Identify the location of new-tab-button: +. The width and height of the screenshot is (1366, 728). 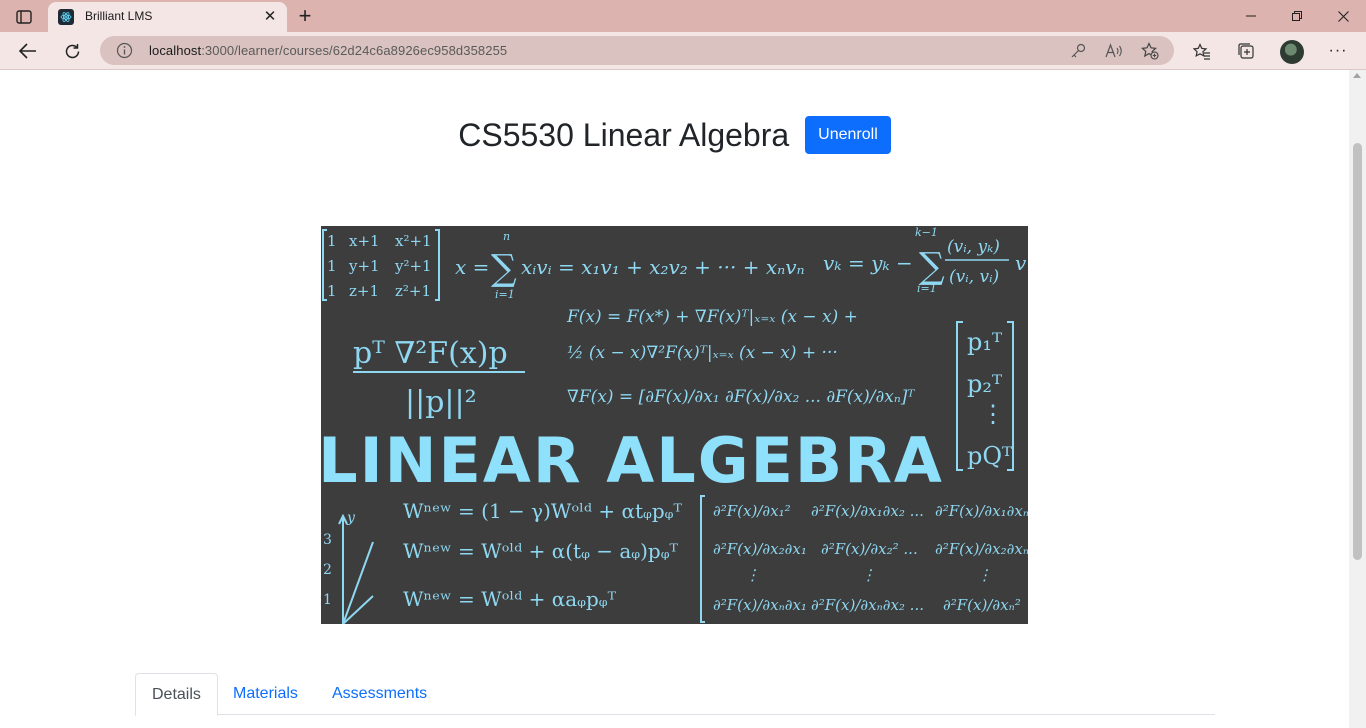
(305, 15).